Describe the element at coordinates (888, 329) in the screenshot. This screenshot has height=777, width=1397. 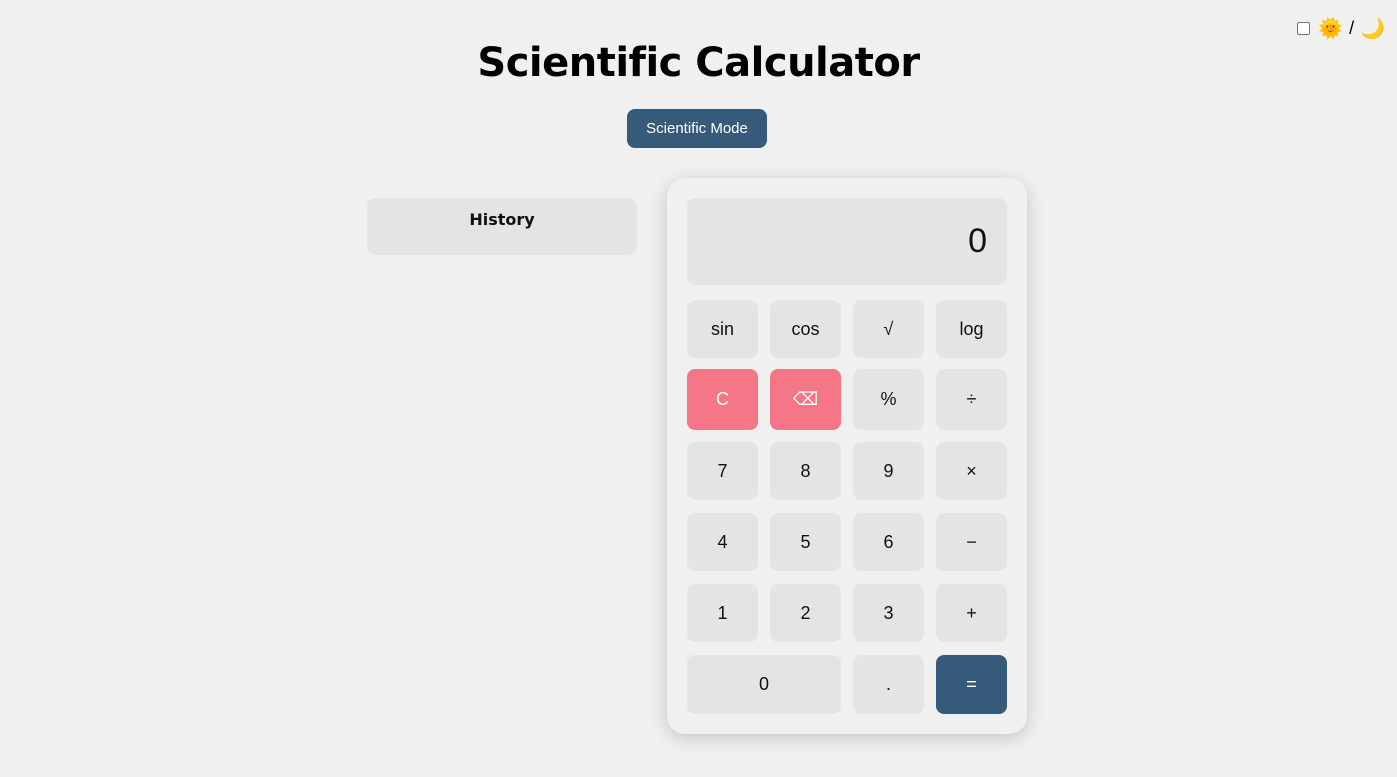
I see `sqrt-button: √` at that location.